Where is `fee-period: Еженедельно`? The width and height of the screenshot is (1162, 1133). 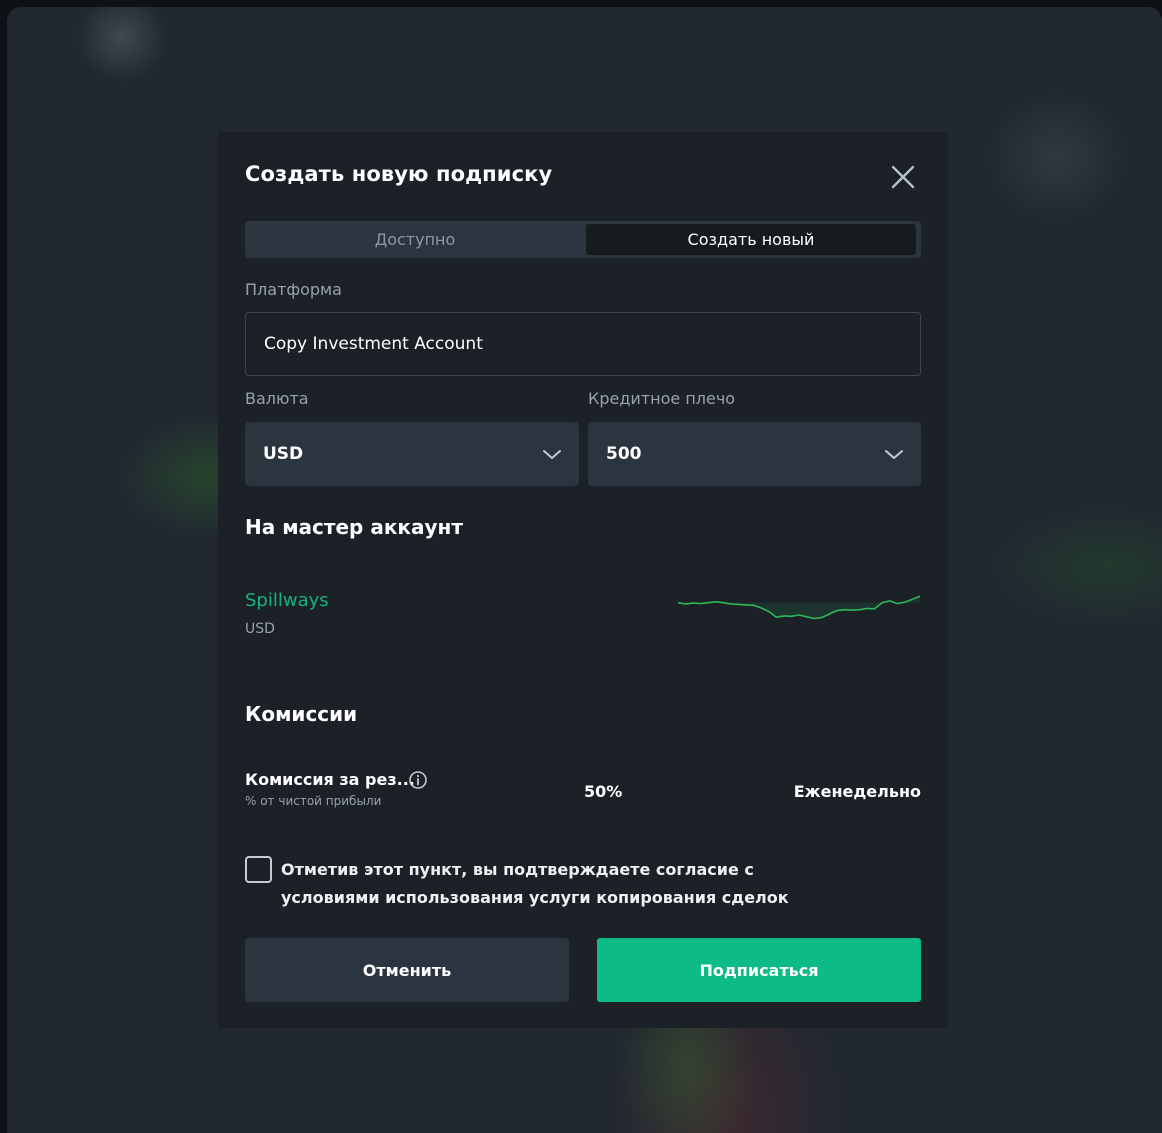
fee-period: Еженедельно is located at coordinates (857, 791).